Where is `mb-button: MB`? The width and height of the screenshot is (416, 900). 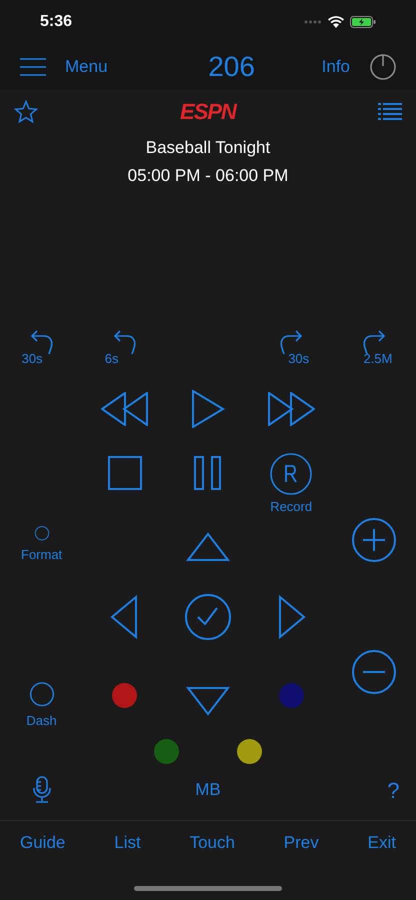
mb-button: MB is located at coordinates (208, 790).